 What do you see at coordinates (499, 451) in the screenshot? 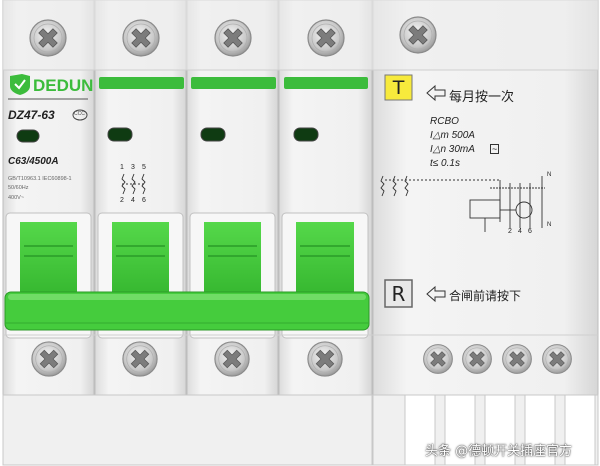
I see `watermark: 头条 @德顿开关插座官方` at bounding box center [499, 451].